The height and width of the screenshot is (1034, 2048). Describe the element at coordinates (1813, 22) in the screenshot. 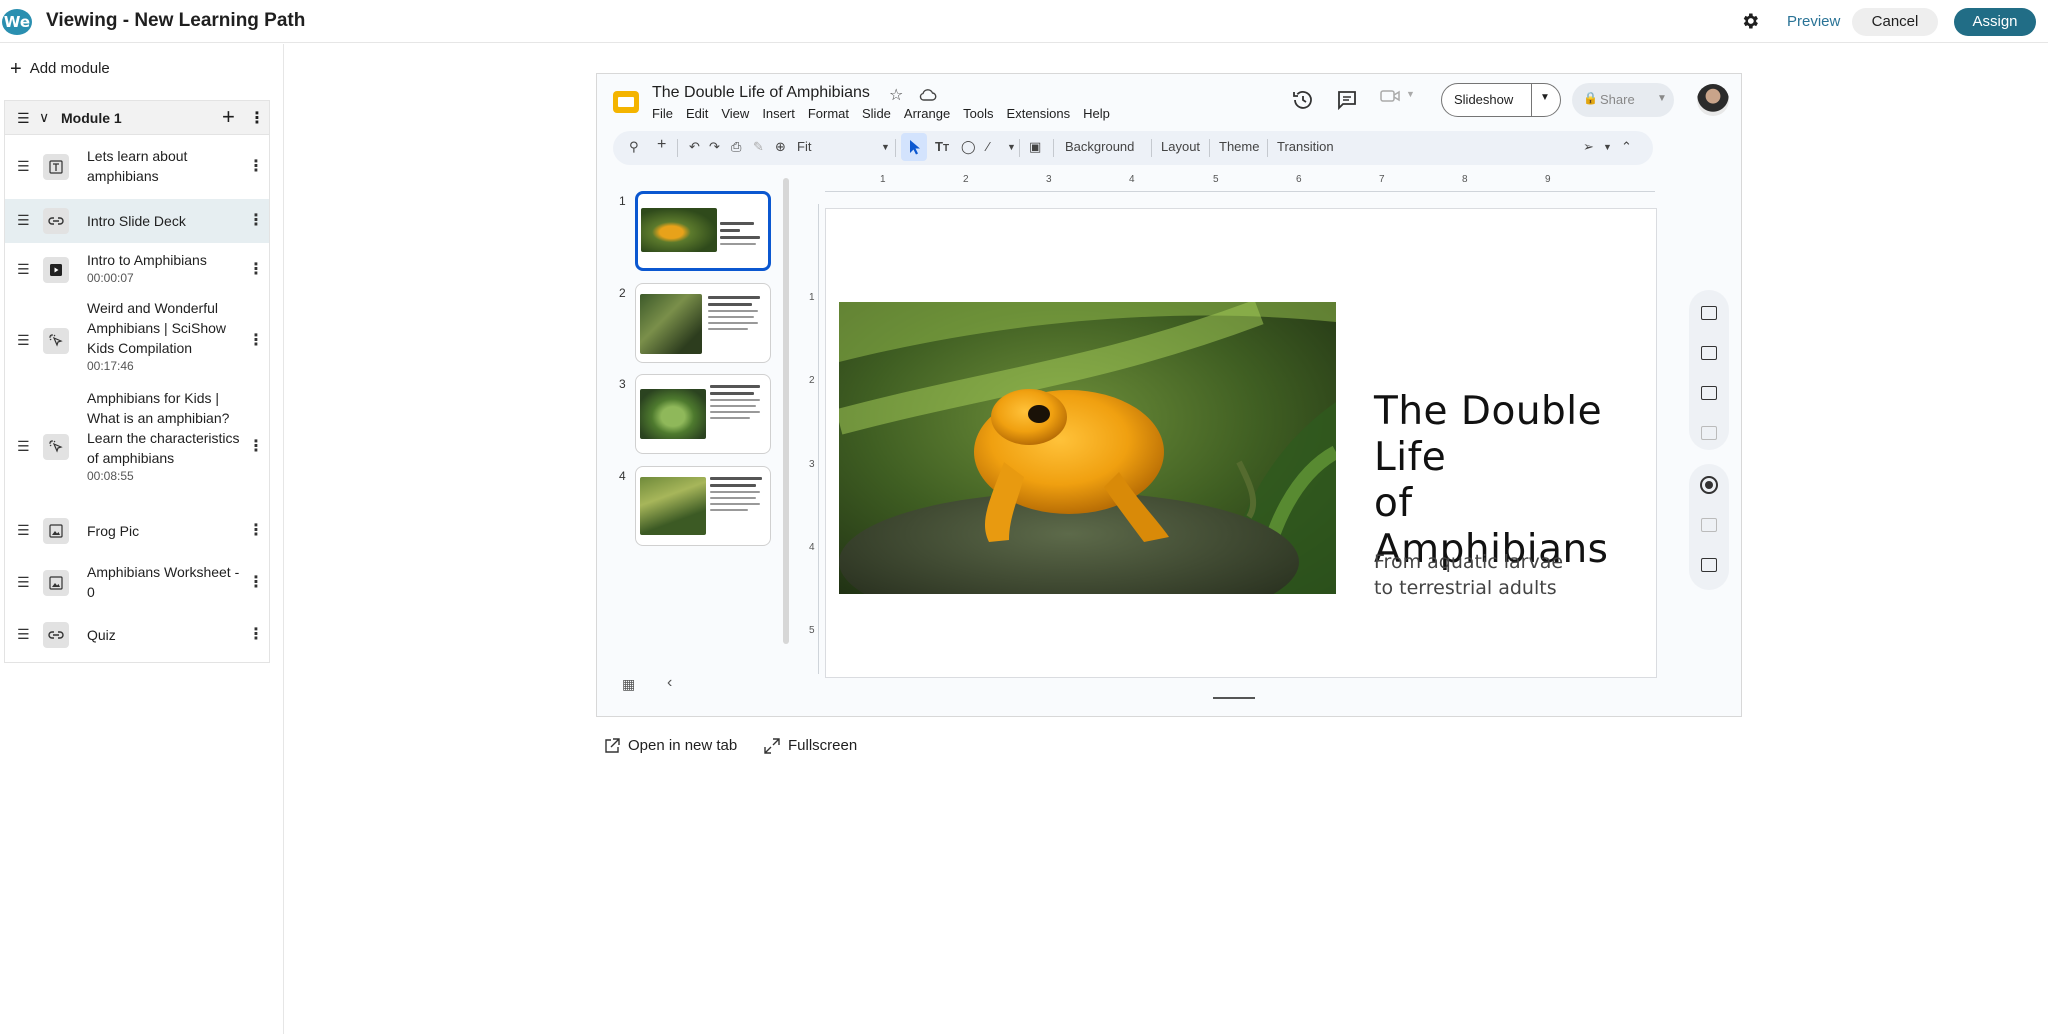

I see `preview-button: Preview` at that location.